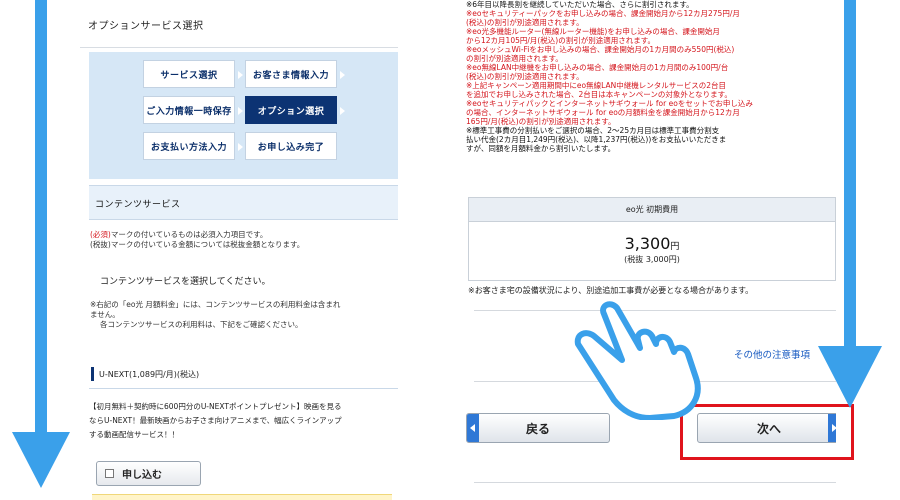 The image size is (900, 500). Describe the element at coordinates (201, 324) in the screenshot. I see `monthly-note-line: 各コンテンツサービスの利用料は、下記をご確認ください。` at that location.